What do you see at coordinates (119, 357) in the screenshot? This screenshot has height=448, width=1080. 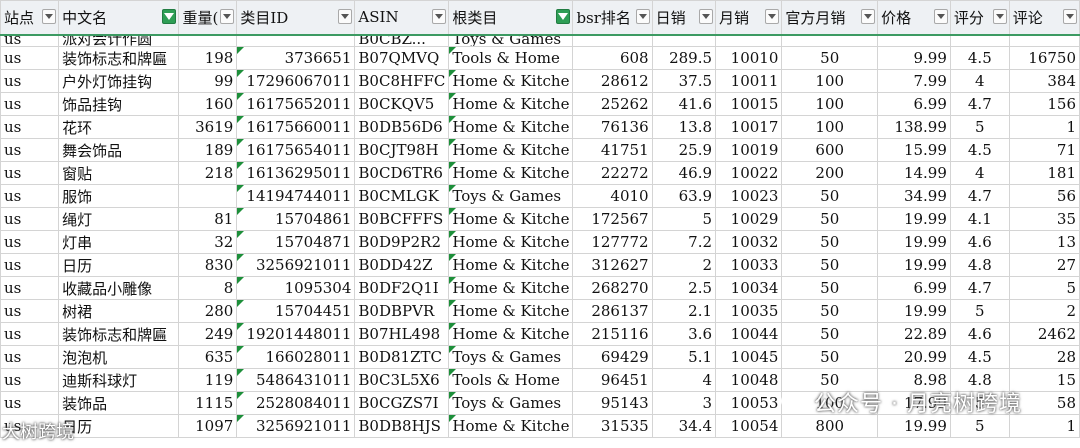 I see `table-cell: 泡泡机` at bounding box center [119, 357].